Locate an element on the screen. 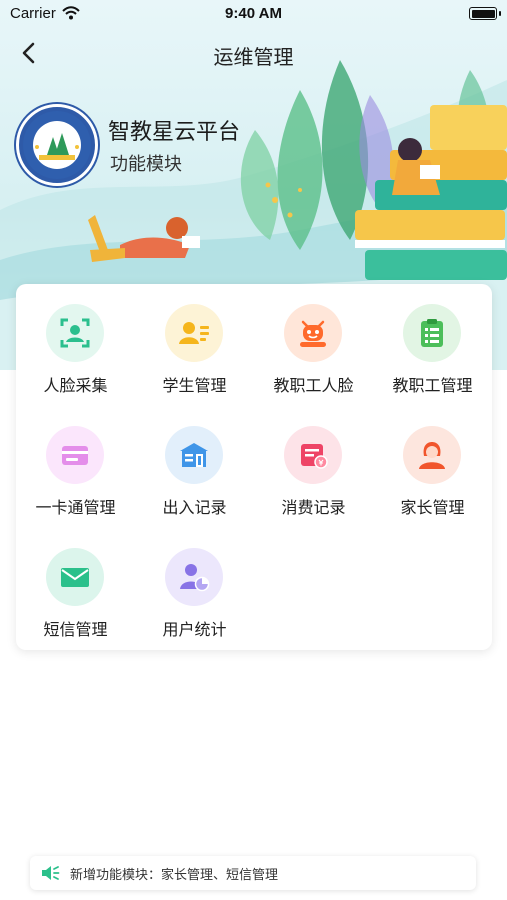 The image size is (507, 900). module-label: 短信管理 is located at coordinates (75, 629).